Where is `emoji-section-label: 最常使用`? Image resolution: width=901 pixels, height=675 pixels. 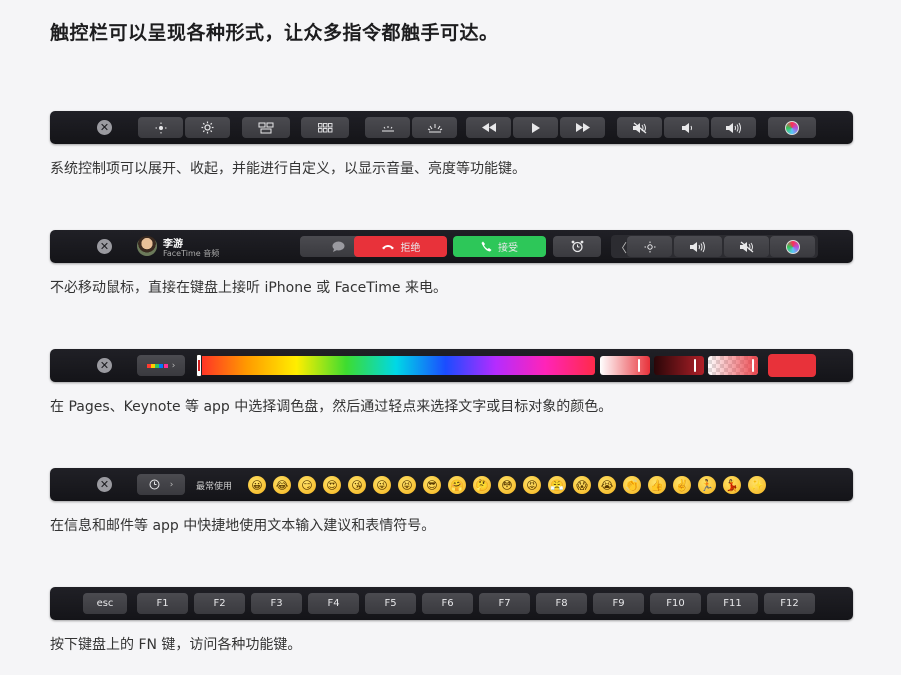
emoji-section-label: 最常使用 is located at coordinates (214, 487).